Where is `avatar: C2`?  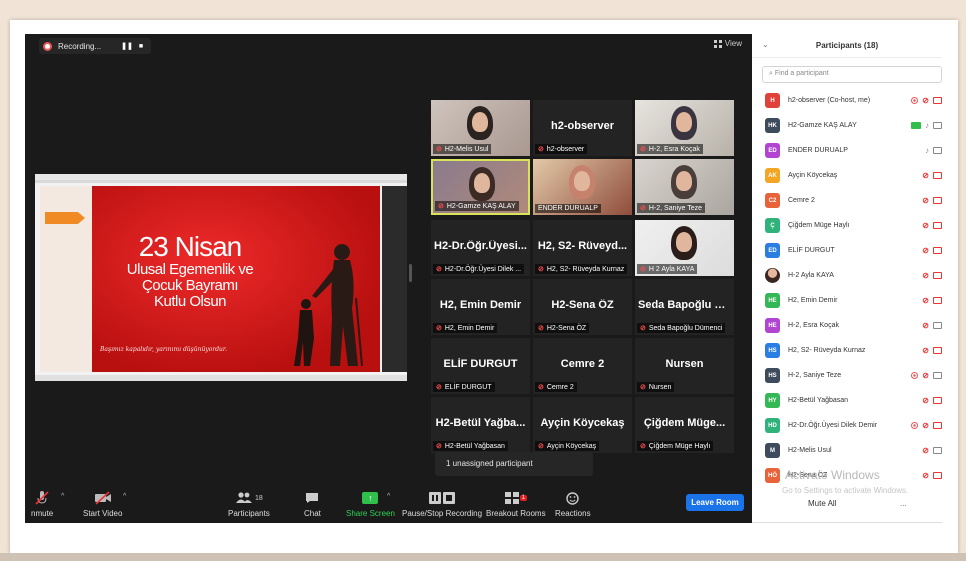 avatar: C2 is located at coordinates (772, 200).